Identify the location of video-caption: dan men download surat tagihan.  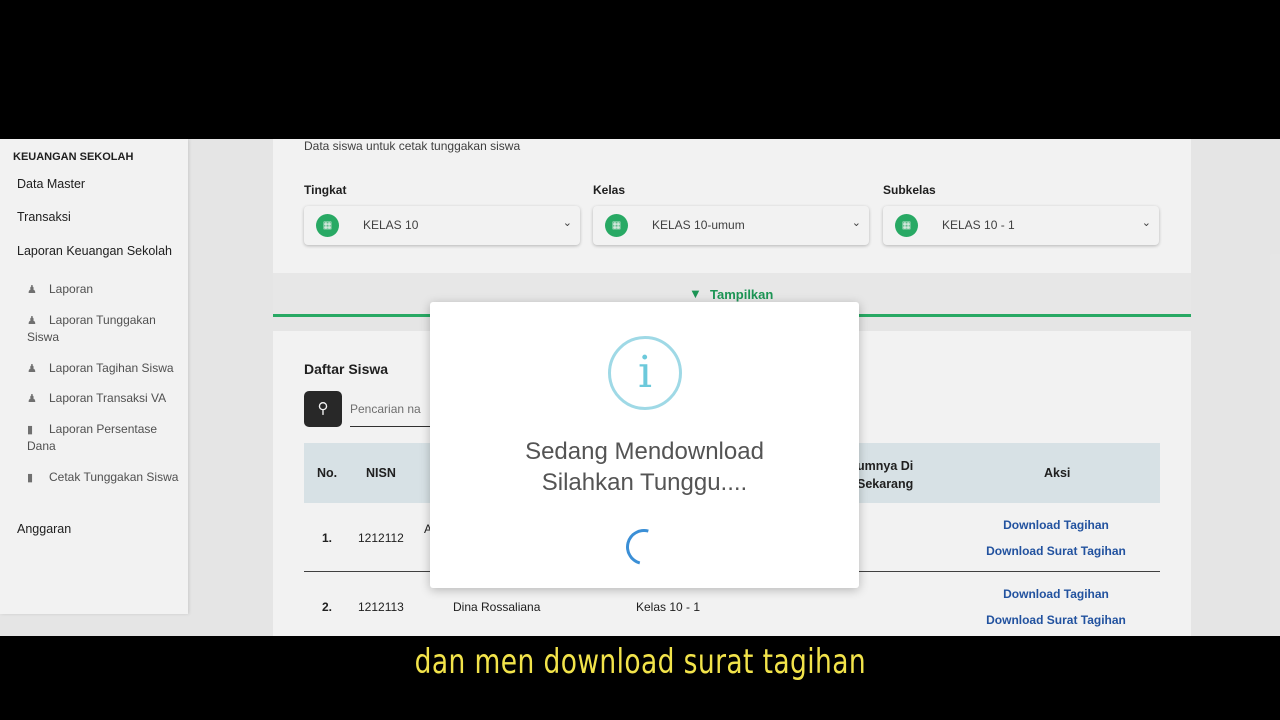
(640, 662).